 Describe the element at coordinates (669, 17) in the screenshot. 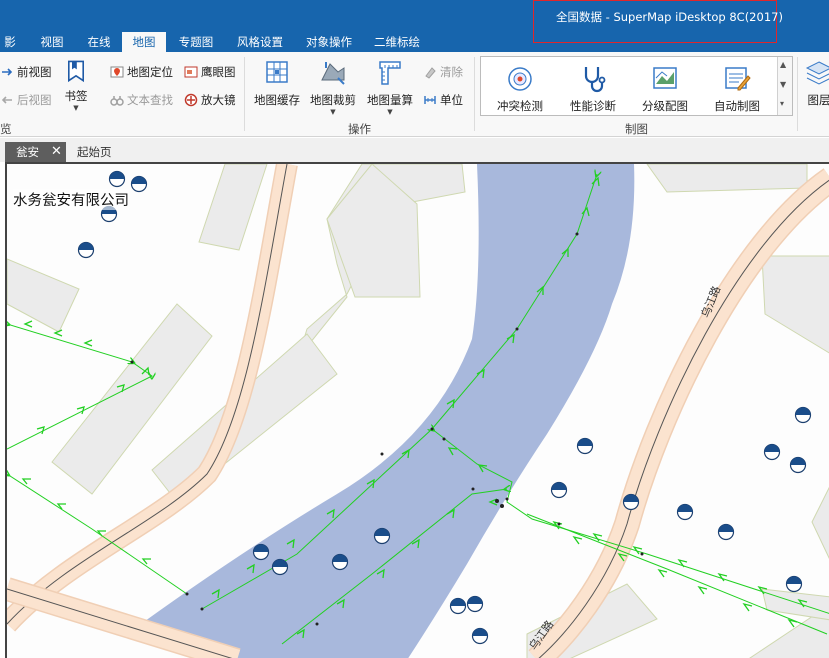

I see `window-title: 全国数据 - SuperMap iDesktop 8C(2017)` at that location.